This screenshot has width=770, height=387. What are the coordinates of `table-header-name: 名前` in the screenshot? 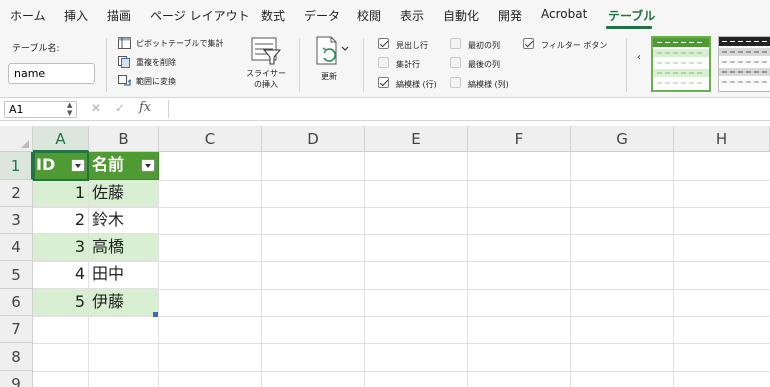 It's located at (124, 166).